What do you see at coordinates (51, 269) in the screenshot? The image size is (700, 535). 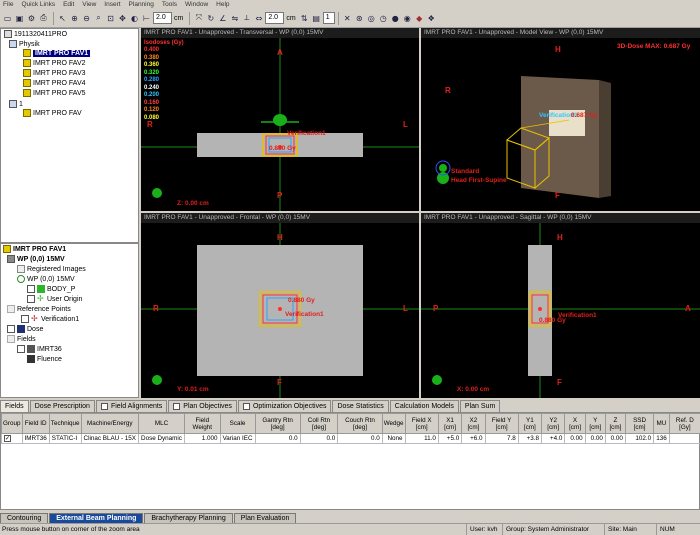 I see `tree-registered: Registered Images` at bounding box center [51, 269].